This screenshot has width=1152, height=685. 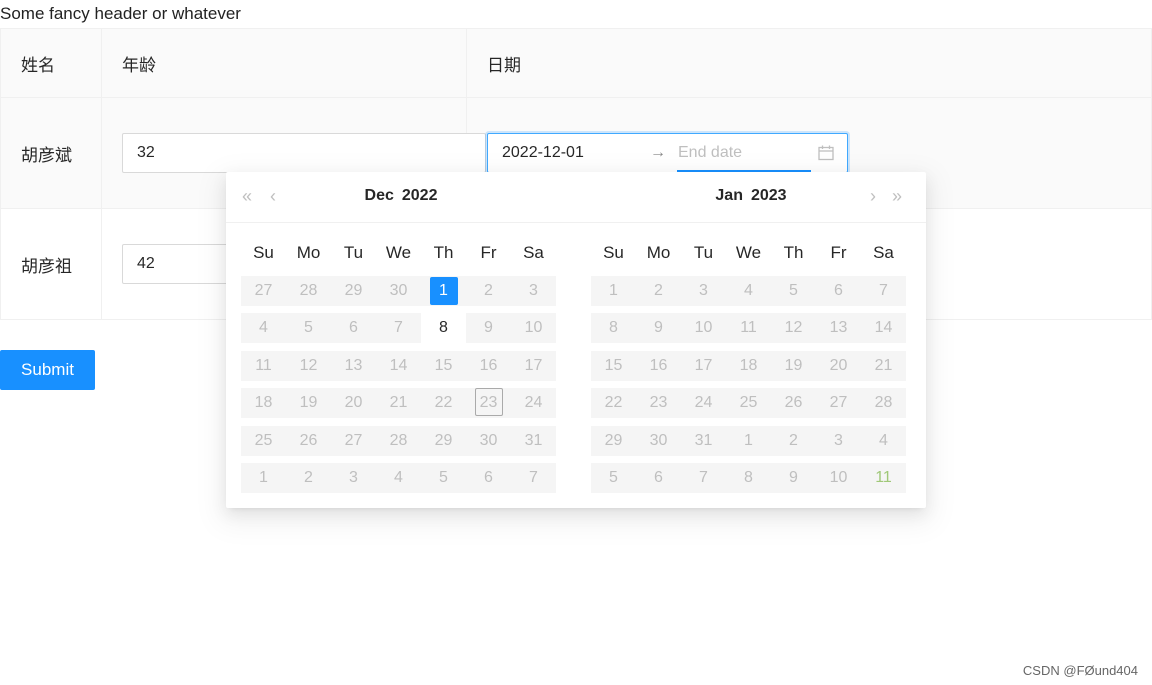 I want to click on month-button: Jan, so click(x=729, y=195).